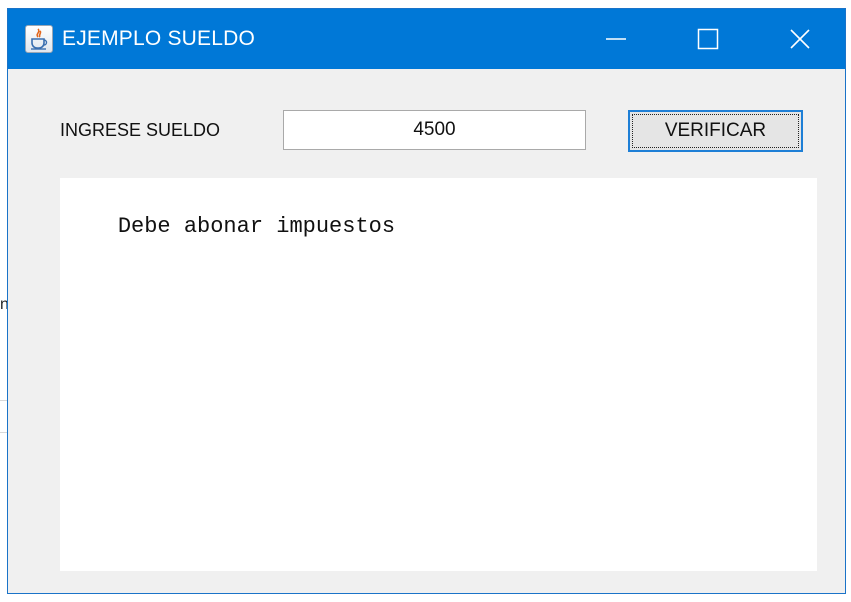 The height and width of the screenshot is (602, 851). I want to click on salary-input, so click(434, 130).